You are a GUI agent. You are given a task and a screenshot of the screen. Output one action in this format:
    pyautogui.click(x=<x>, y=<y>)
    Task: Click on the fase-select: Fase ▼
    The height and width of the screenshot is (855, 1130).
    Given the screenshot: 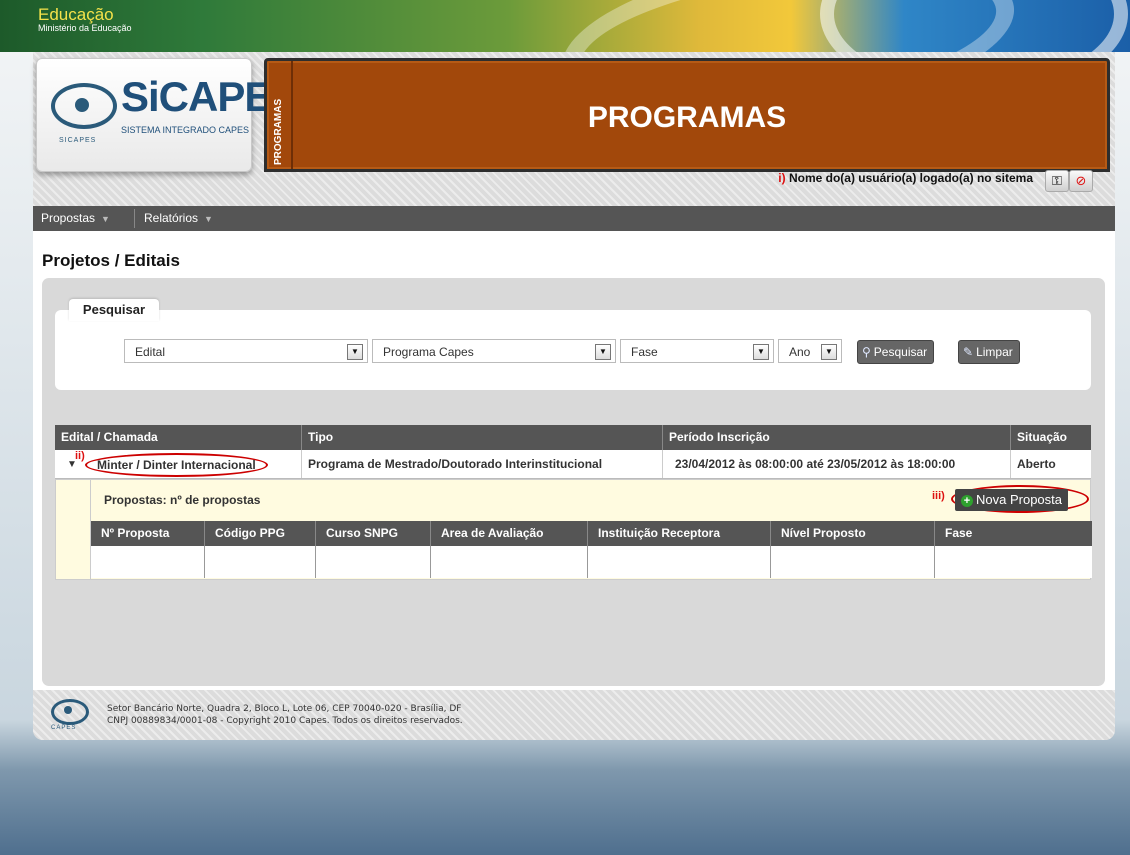 What is the action you would take?
    pyautogui.click(x=697, y=351)
    